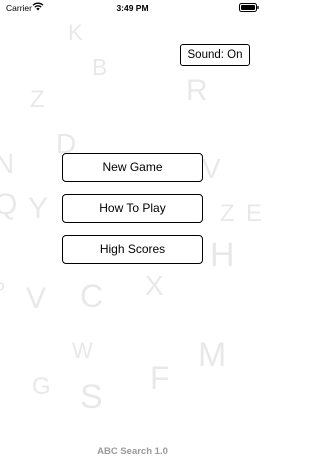 Image resolution: width=320 pixels, height=471 pixels. I want to click on bg-letter: X, so click(154, 285).